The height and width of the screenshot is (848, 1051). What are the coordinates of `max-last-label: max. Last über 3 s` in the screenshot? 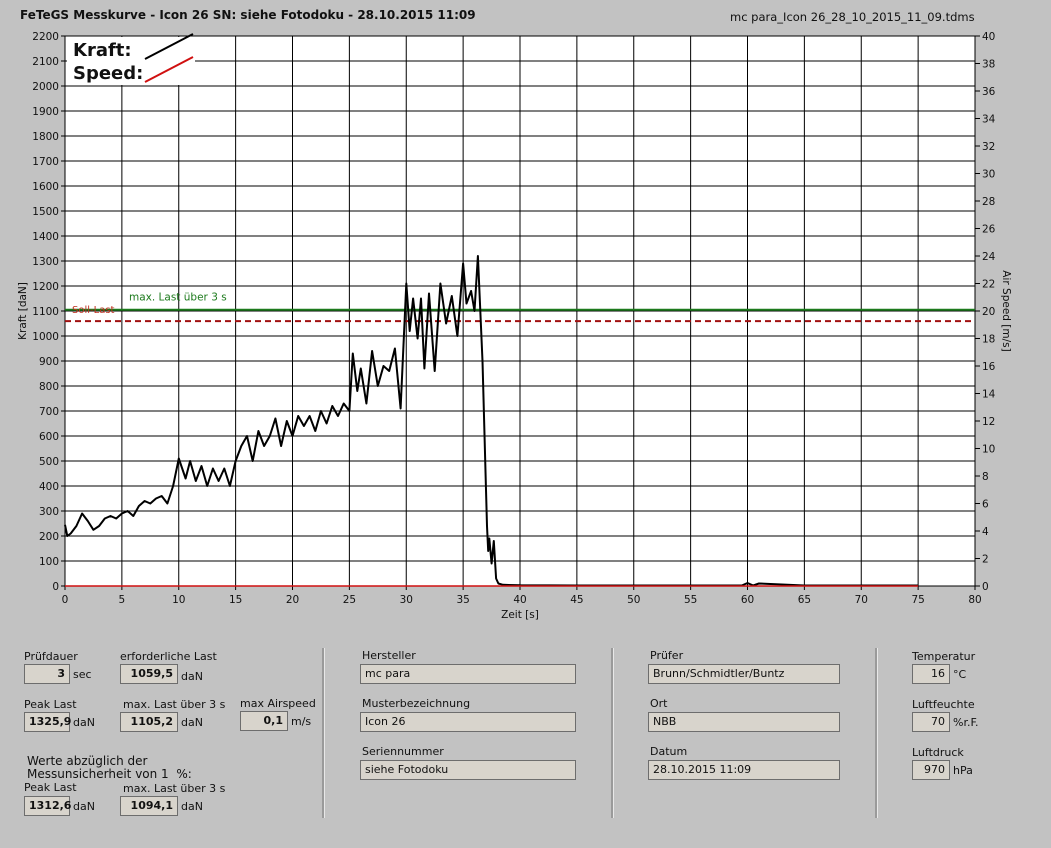 It's located at (174, 704).